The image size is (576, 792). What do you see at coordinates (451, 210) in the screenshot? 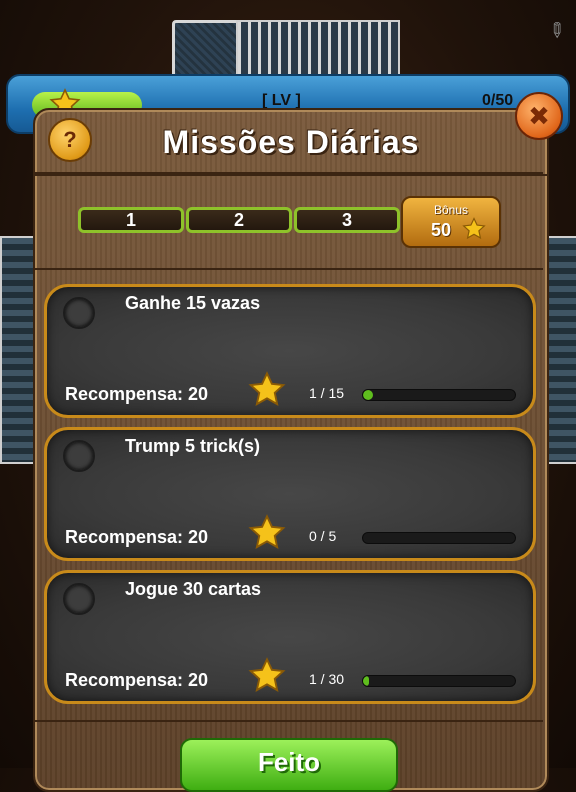
I see `bonus-label: Bônus` at bounding box center [451, 210].